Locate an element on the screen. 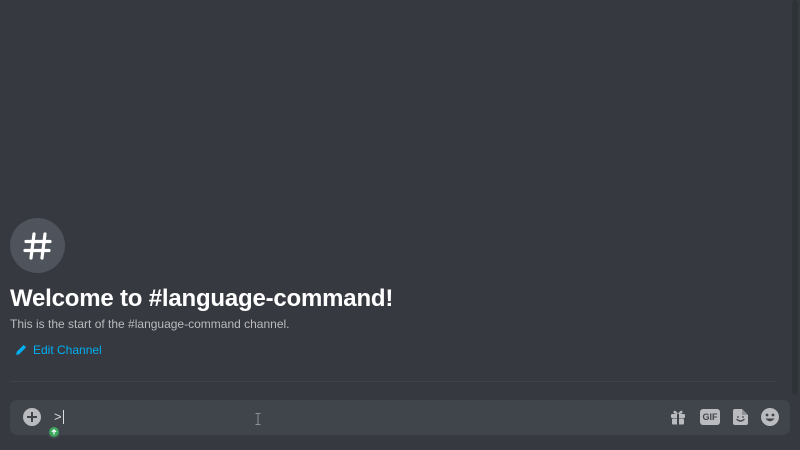  divider is located at coordinates (393, 381).